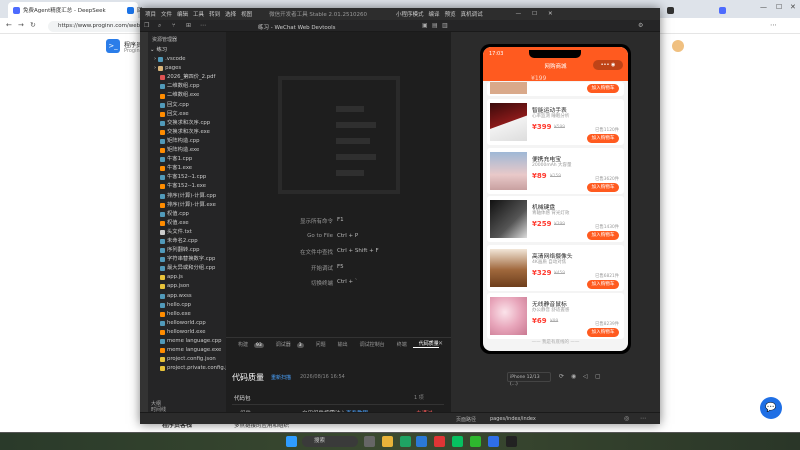  What do you see at coordinates (21, 25) in the screenshot?
I see `forward-icon: →` at bounding box center [21, 25].